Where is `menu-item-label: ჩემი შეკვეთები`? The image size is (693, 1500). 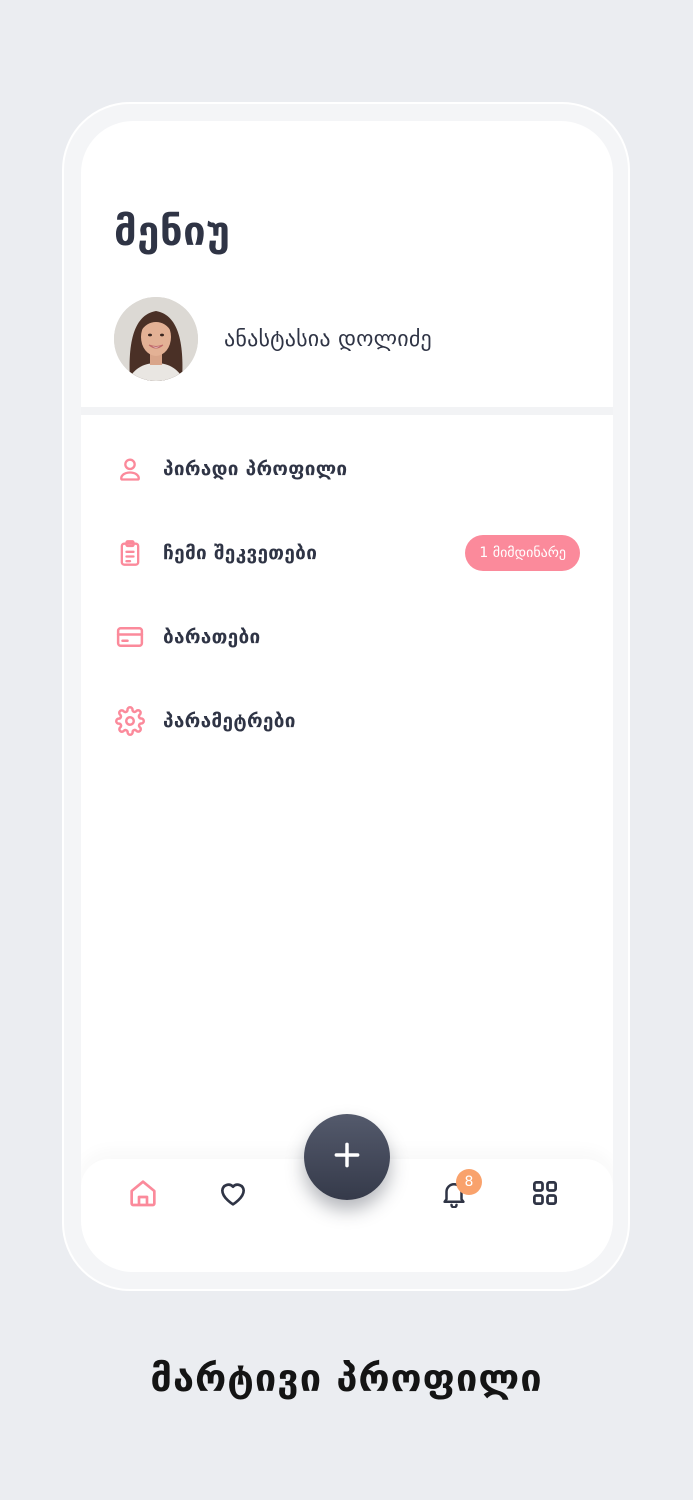 menu-item-label: ჩემი შეკვეთები is located at coordinates (240, 553).